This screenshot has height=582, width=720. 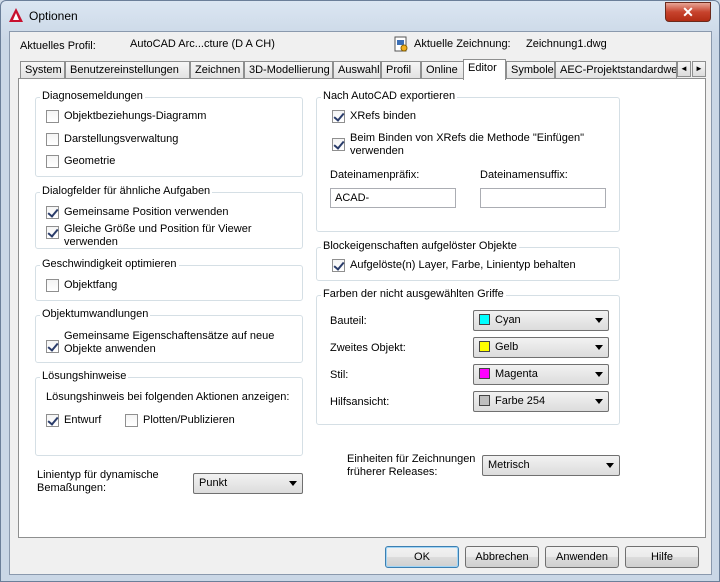 I want to click on stil-color-dropdown: Magenta, so click(x=541, y=374).